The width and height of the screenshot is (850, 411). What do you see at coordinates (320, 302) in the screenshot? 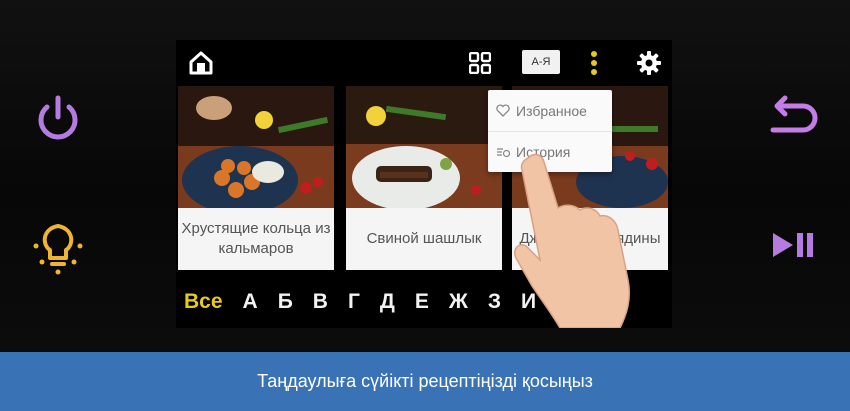
I see `alphabet-letter: В` at bounding box center [320, 302].